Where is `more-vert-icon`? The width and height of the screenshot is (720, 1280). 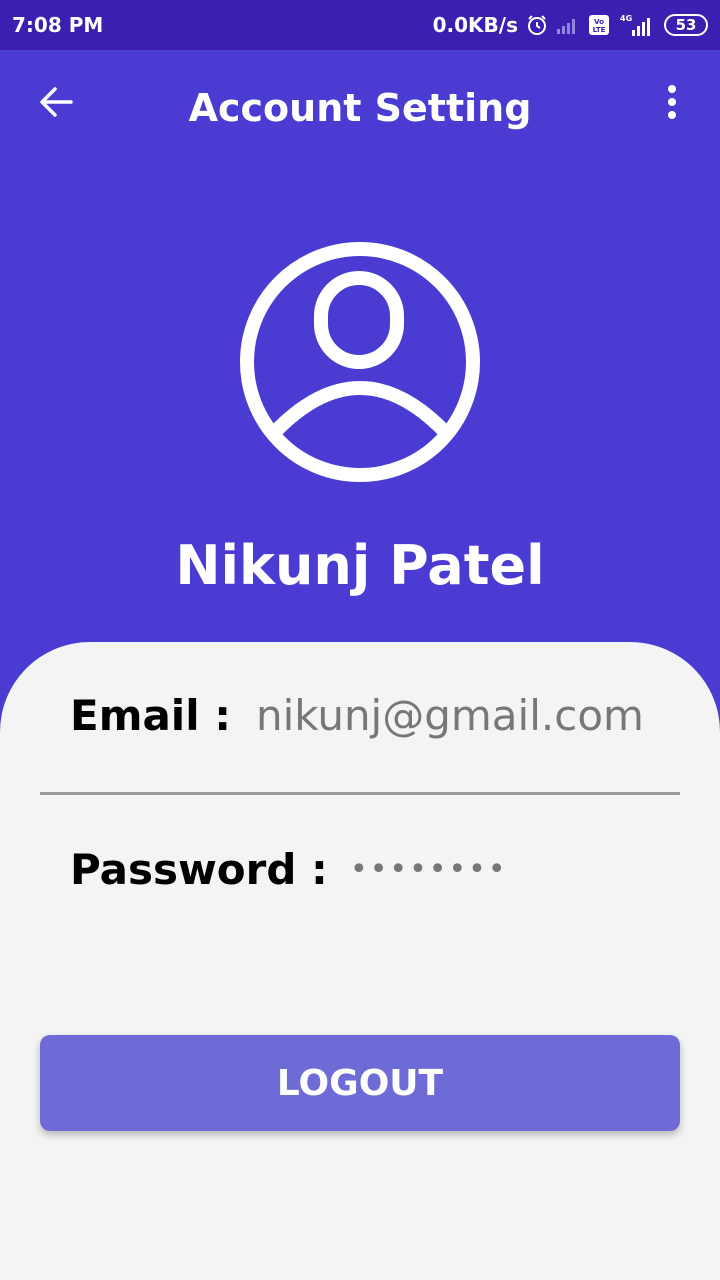 more-vert-icon is located at coordinates (672, 104).